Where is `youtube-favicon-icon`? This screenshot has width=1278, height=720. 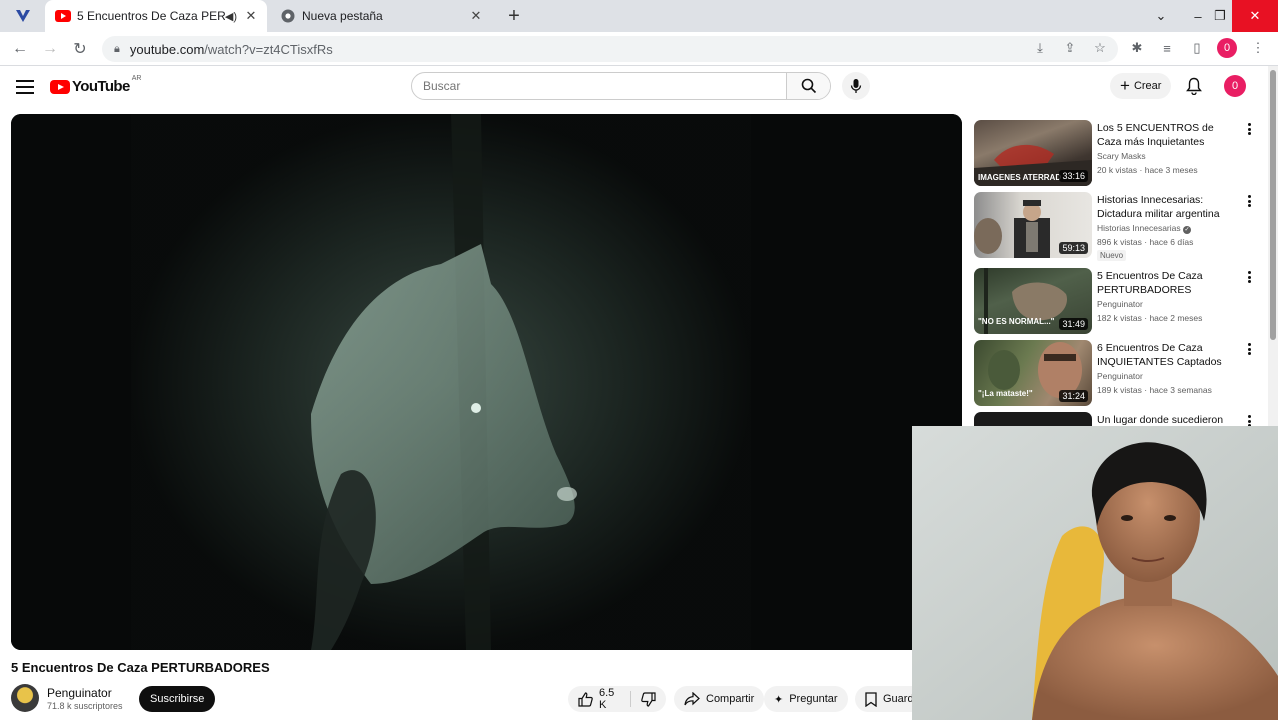 youtube-favicon-icon is located at coordinates (63, 16).